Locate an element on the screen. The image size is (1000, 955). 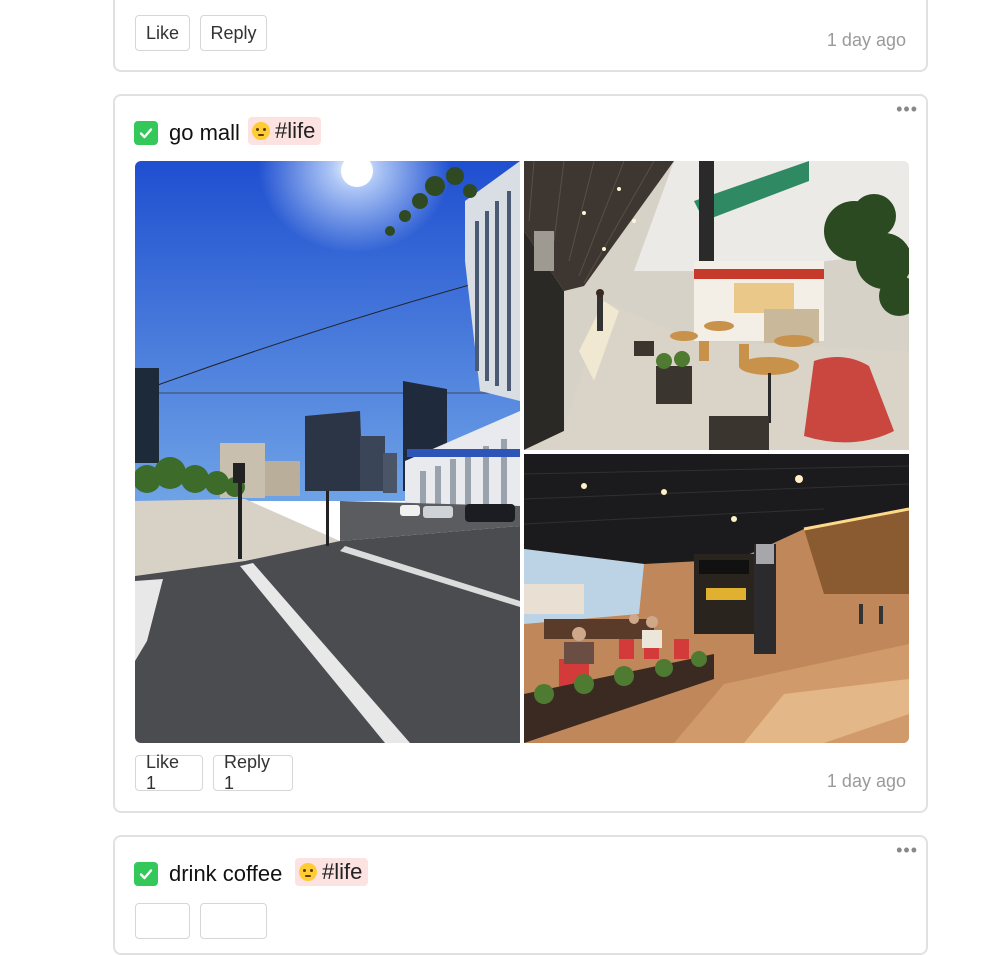
mall-corridor-photo is located at coordinates (716, 598).